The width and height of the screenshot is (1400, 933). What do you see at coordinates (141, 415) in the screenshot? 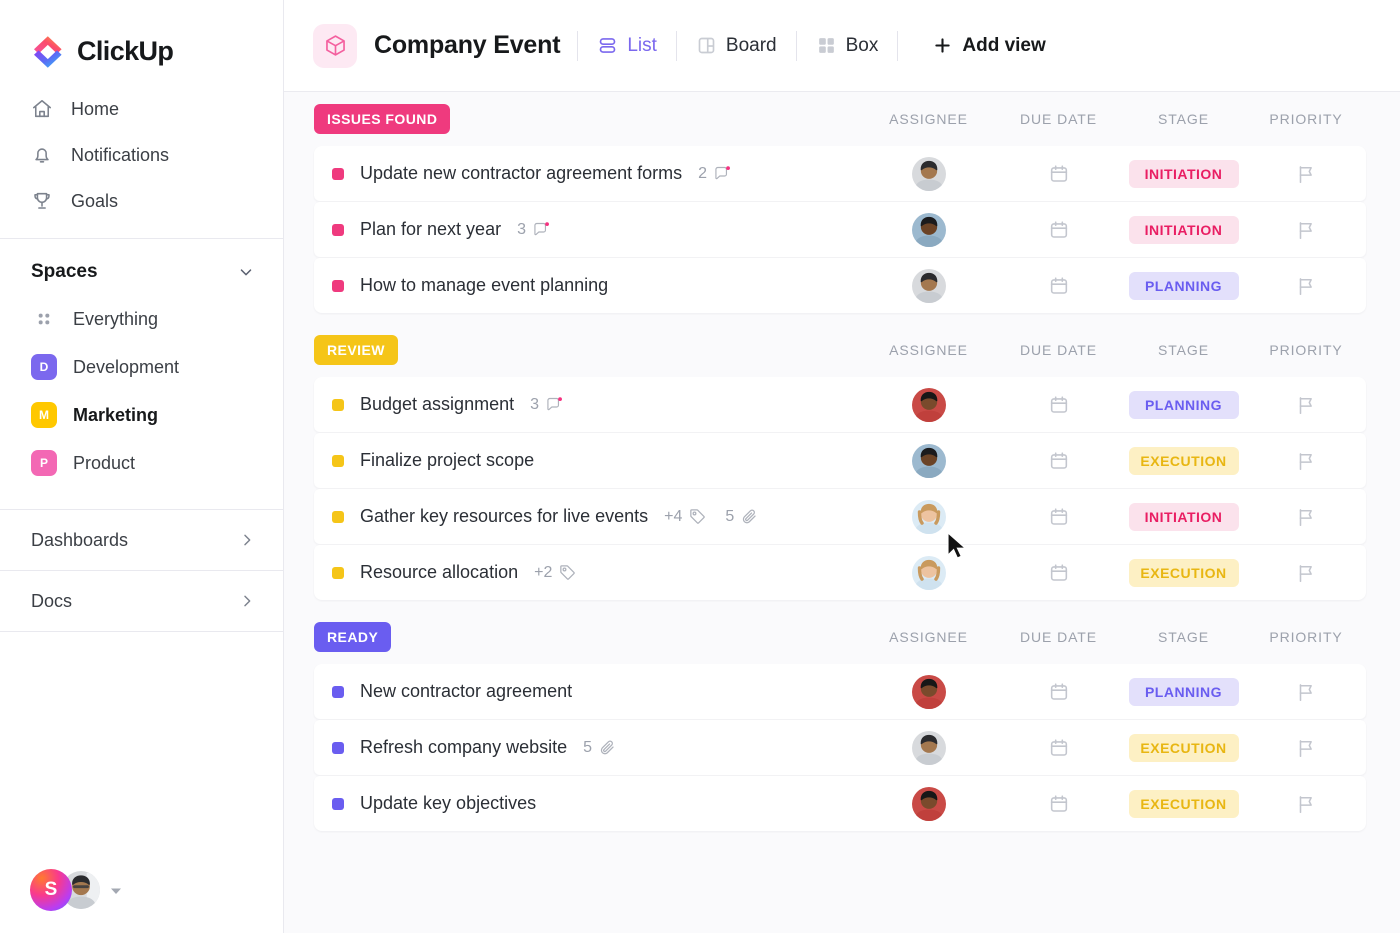
I see `sidebar-item-marketing: M Marketing` at bounding box center [141, 415].